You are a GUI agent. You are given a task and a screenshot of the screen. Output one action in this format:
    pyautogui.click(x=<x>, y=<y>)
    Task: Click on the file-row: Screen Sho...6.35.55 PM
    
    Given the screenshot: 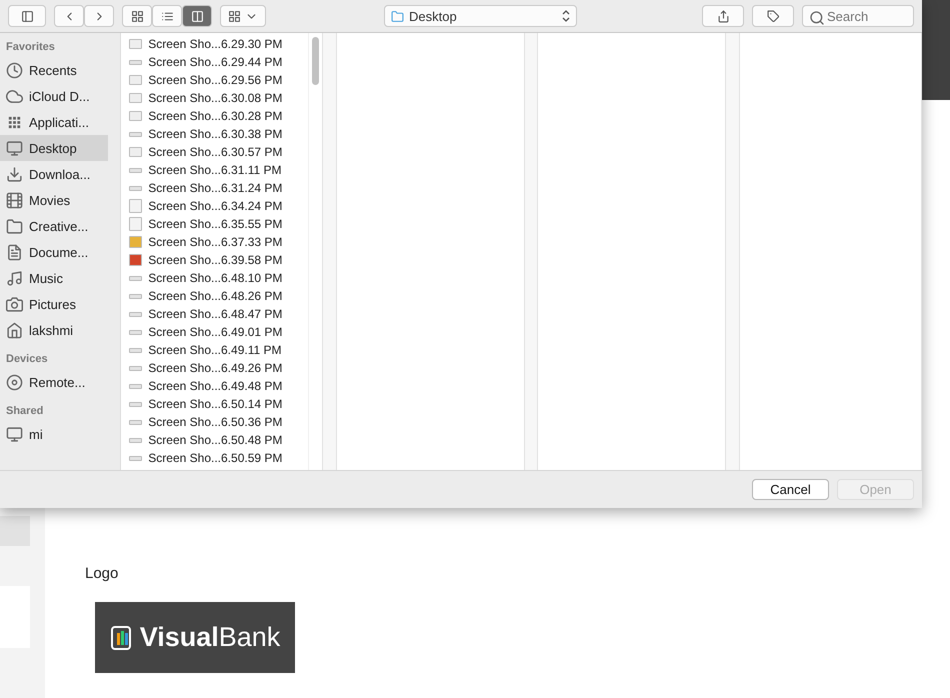 What is the action you would take?
    pyautogui.click(x=214, y=224)
    